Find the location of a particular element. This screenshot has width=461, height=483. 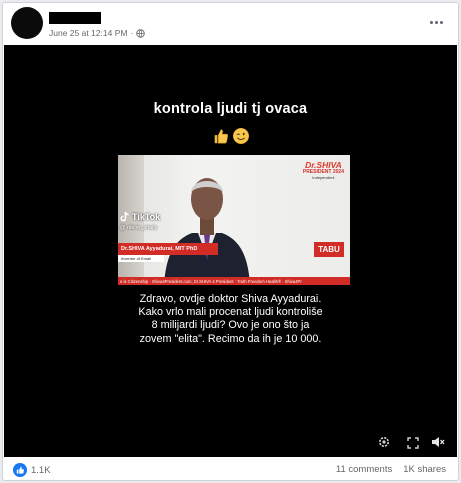

mute-icon is located at coordinates (438, 442).